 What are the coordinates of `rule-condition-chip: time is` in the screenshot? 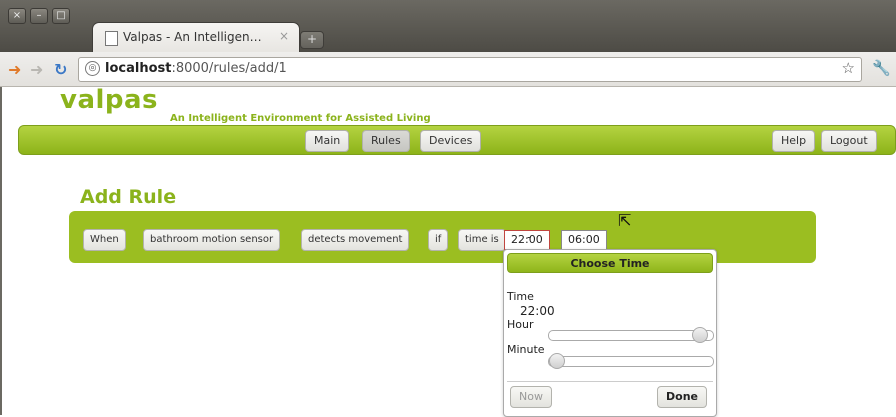 It's located at (482, 240).